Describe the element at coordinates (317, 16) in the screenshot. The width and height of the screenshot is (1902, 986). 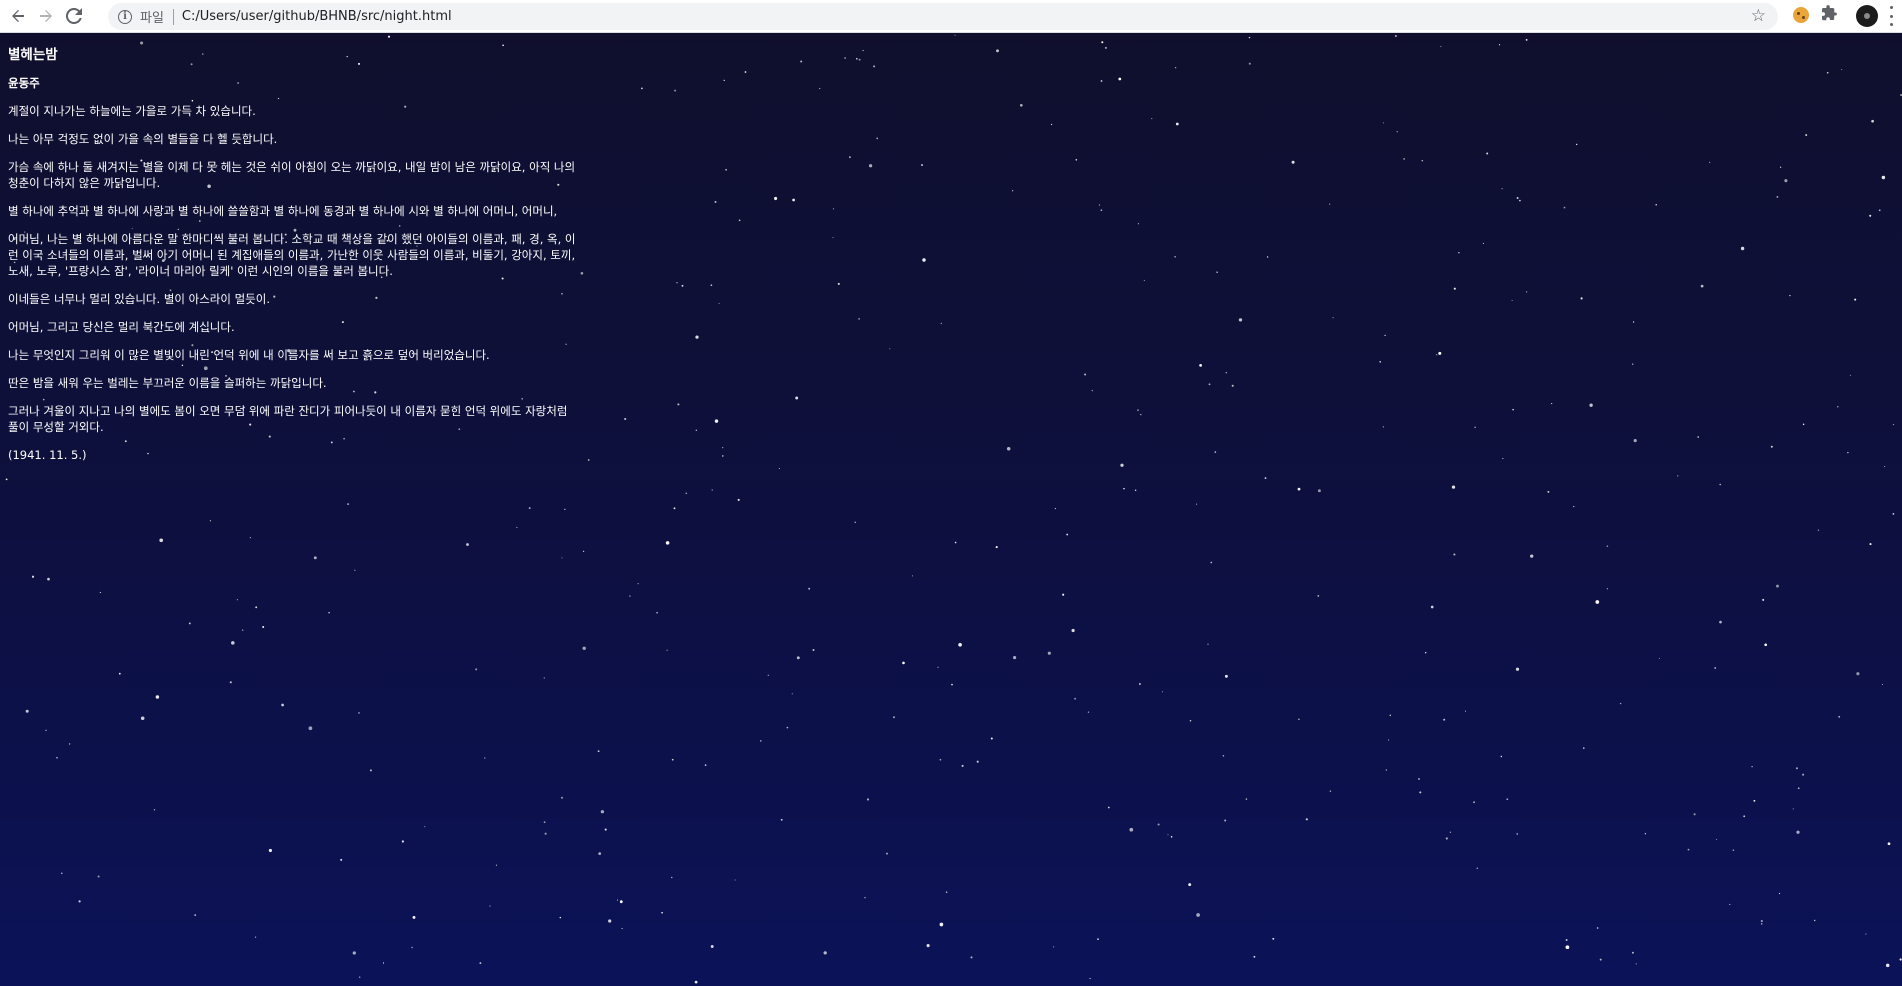
I see `url-text: C:/Users/user/github/BHNB/src/night.html` at that location.